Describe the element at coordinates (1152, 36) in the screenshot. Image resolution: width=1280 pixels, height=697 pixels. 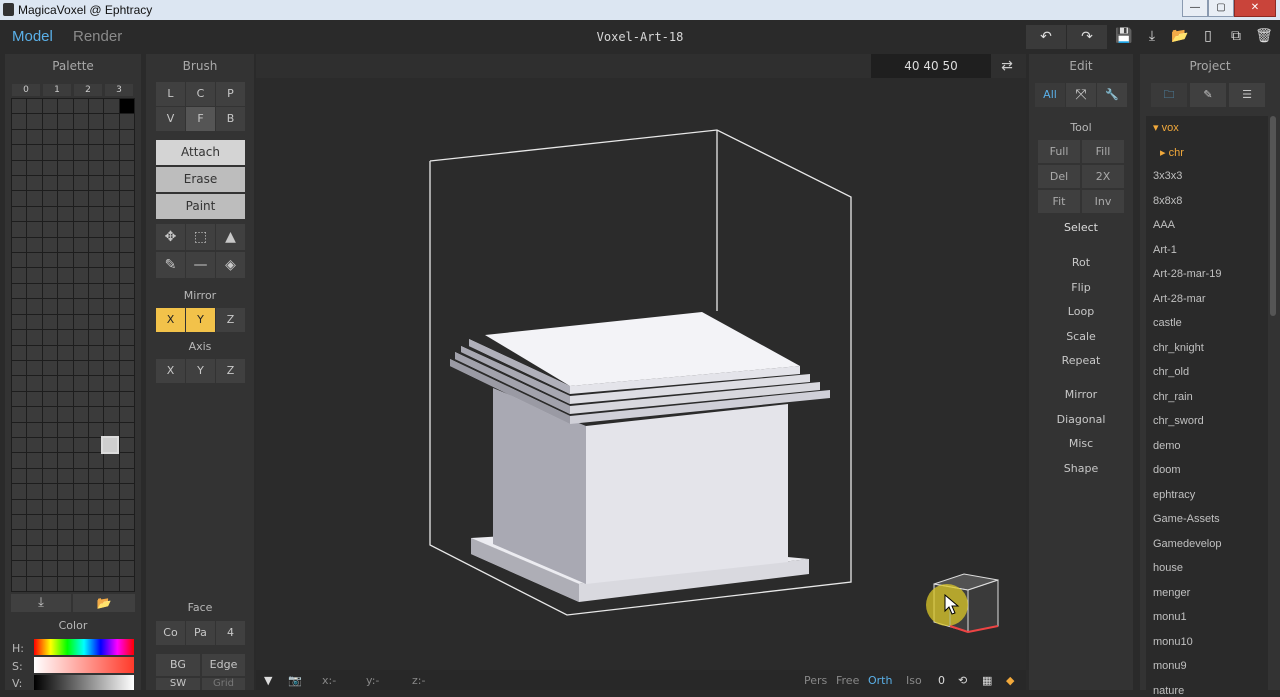
I see `export-icon: ⤓` at that location.